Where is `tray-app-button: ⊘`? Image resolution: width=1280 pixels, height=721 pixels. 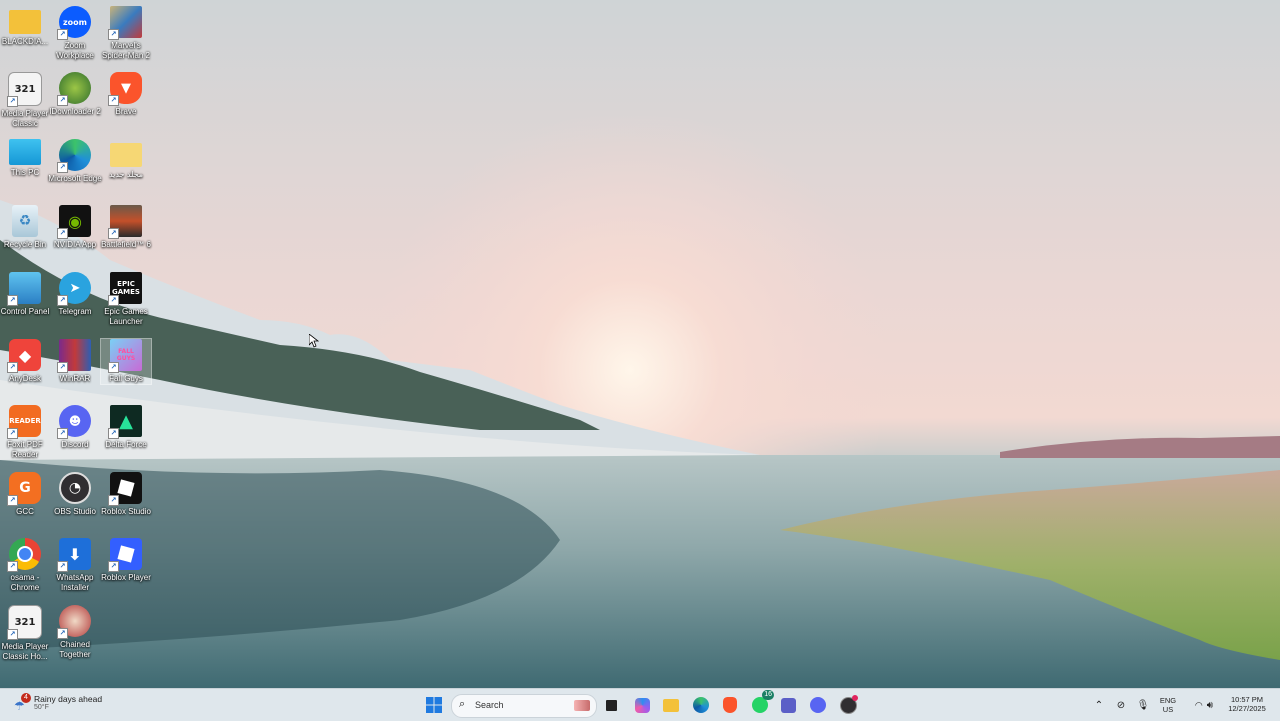
tray-app-button: ⊘ is located at coordinates (1121, 705).